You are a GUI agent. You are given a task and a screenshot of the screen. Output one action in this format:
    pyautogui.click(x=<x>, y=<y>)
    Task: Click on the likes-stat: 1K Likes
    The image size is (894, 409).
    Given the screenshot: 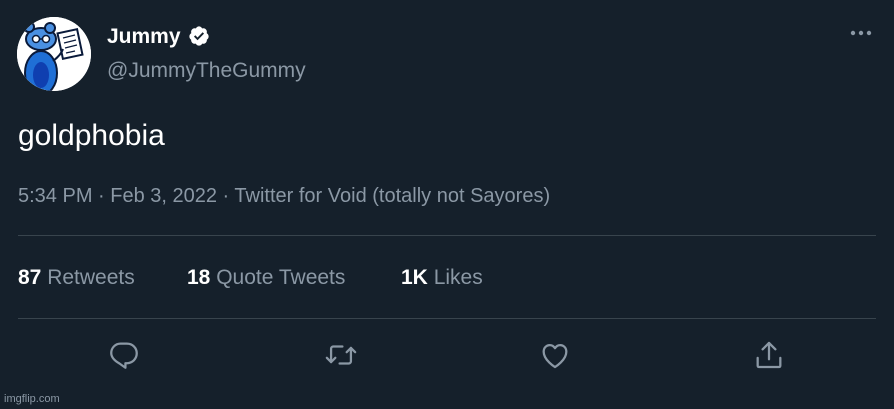 What is the action you would take?
    pyautogui.click(x=442, y=278)
    